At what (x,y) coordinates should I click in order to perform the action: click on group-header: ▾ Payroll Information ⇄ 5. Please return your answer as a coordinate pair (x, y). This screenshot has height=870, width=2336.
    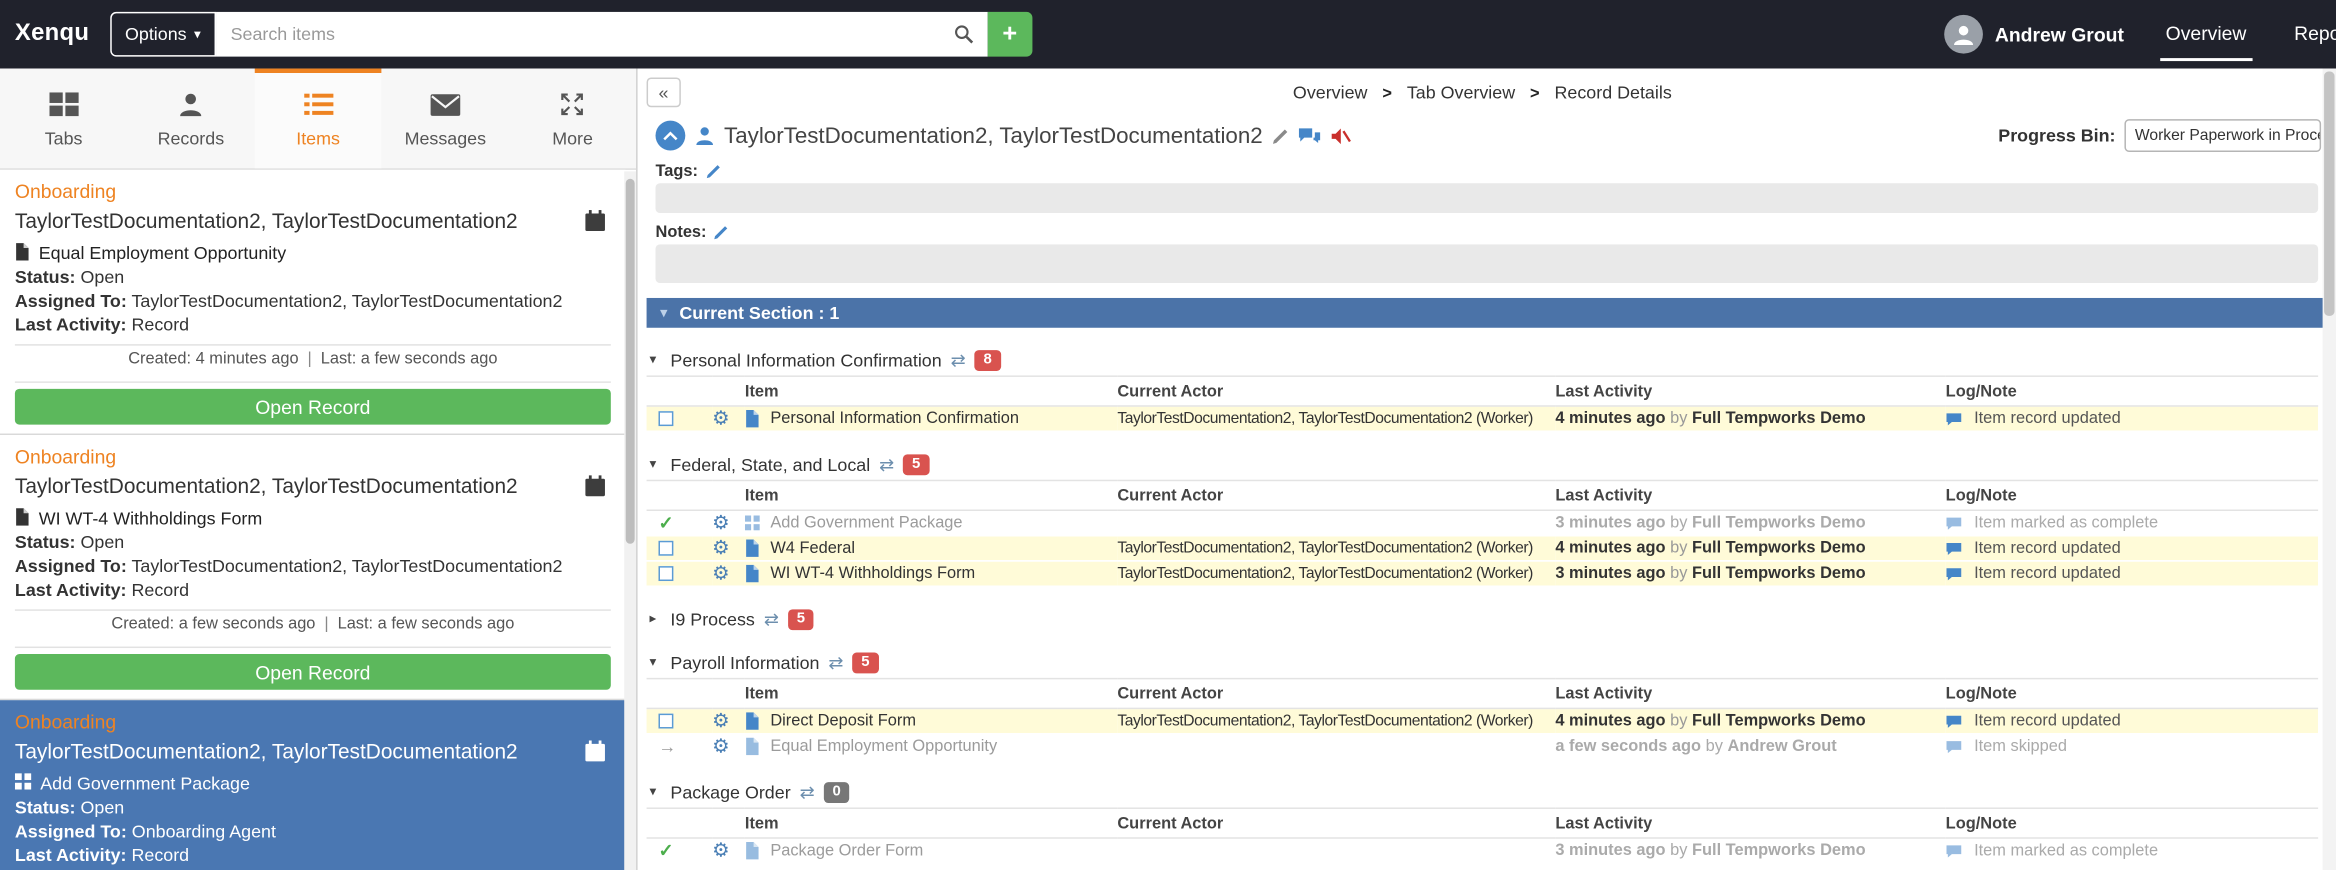
    Looking at the image, I should click on (1493, 662).